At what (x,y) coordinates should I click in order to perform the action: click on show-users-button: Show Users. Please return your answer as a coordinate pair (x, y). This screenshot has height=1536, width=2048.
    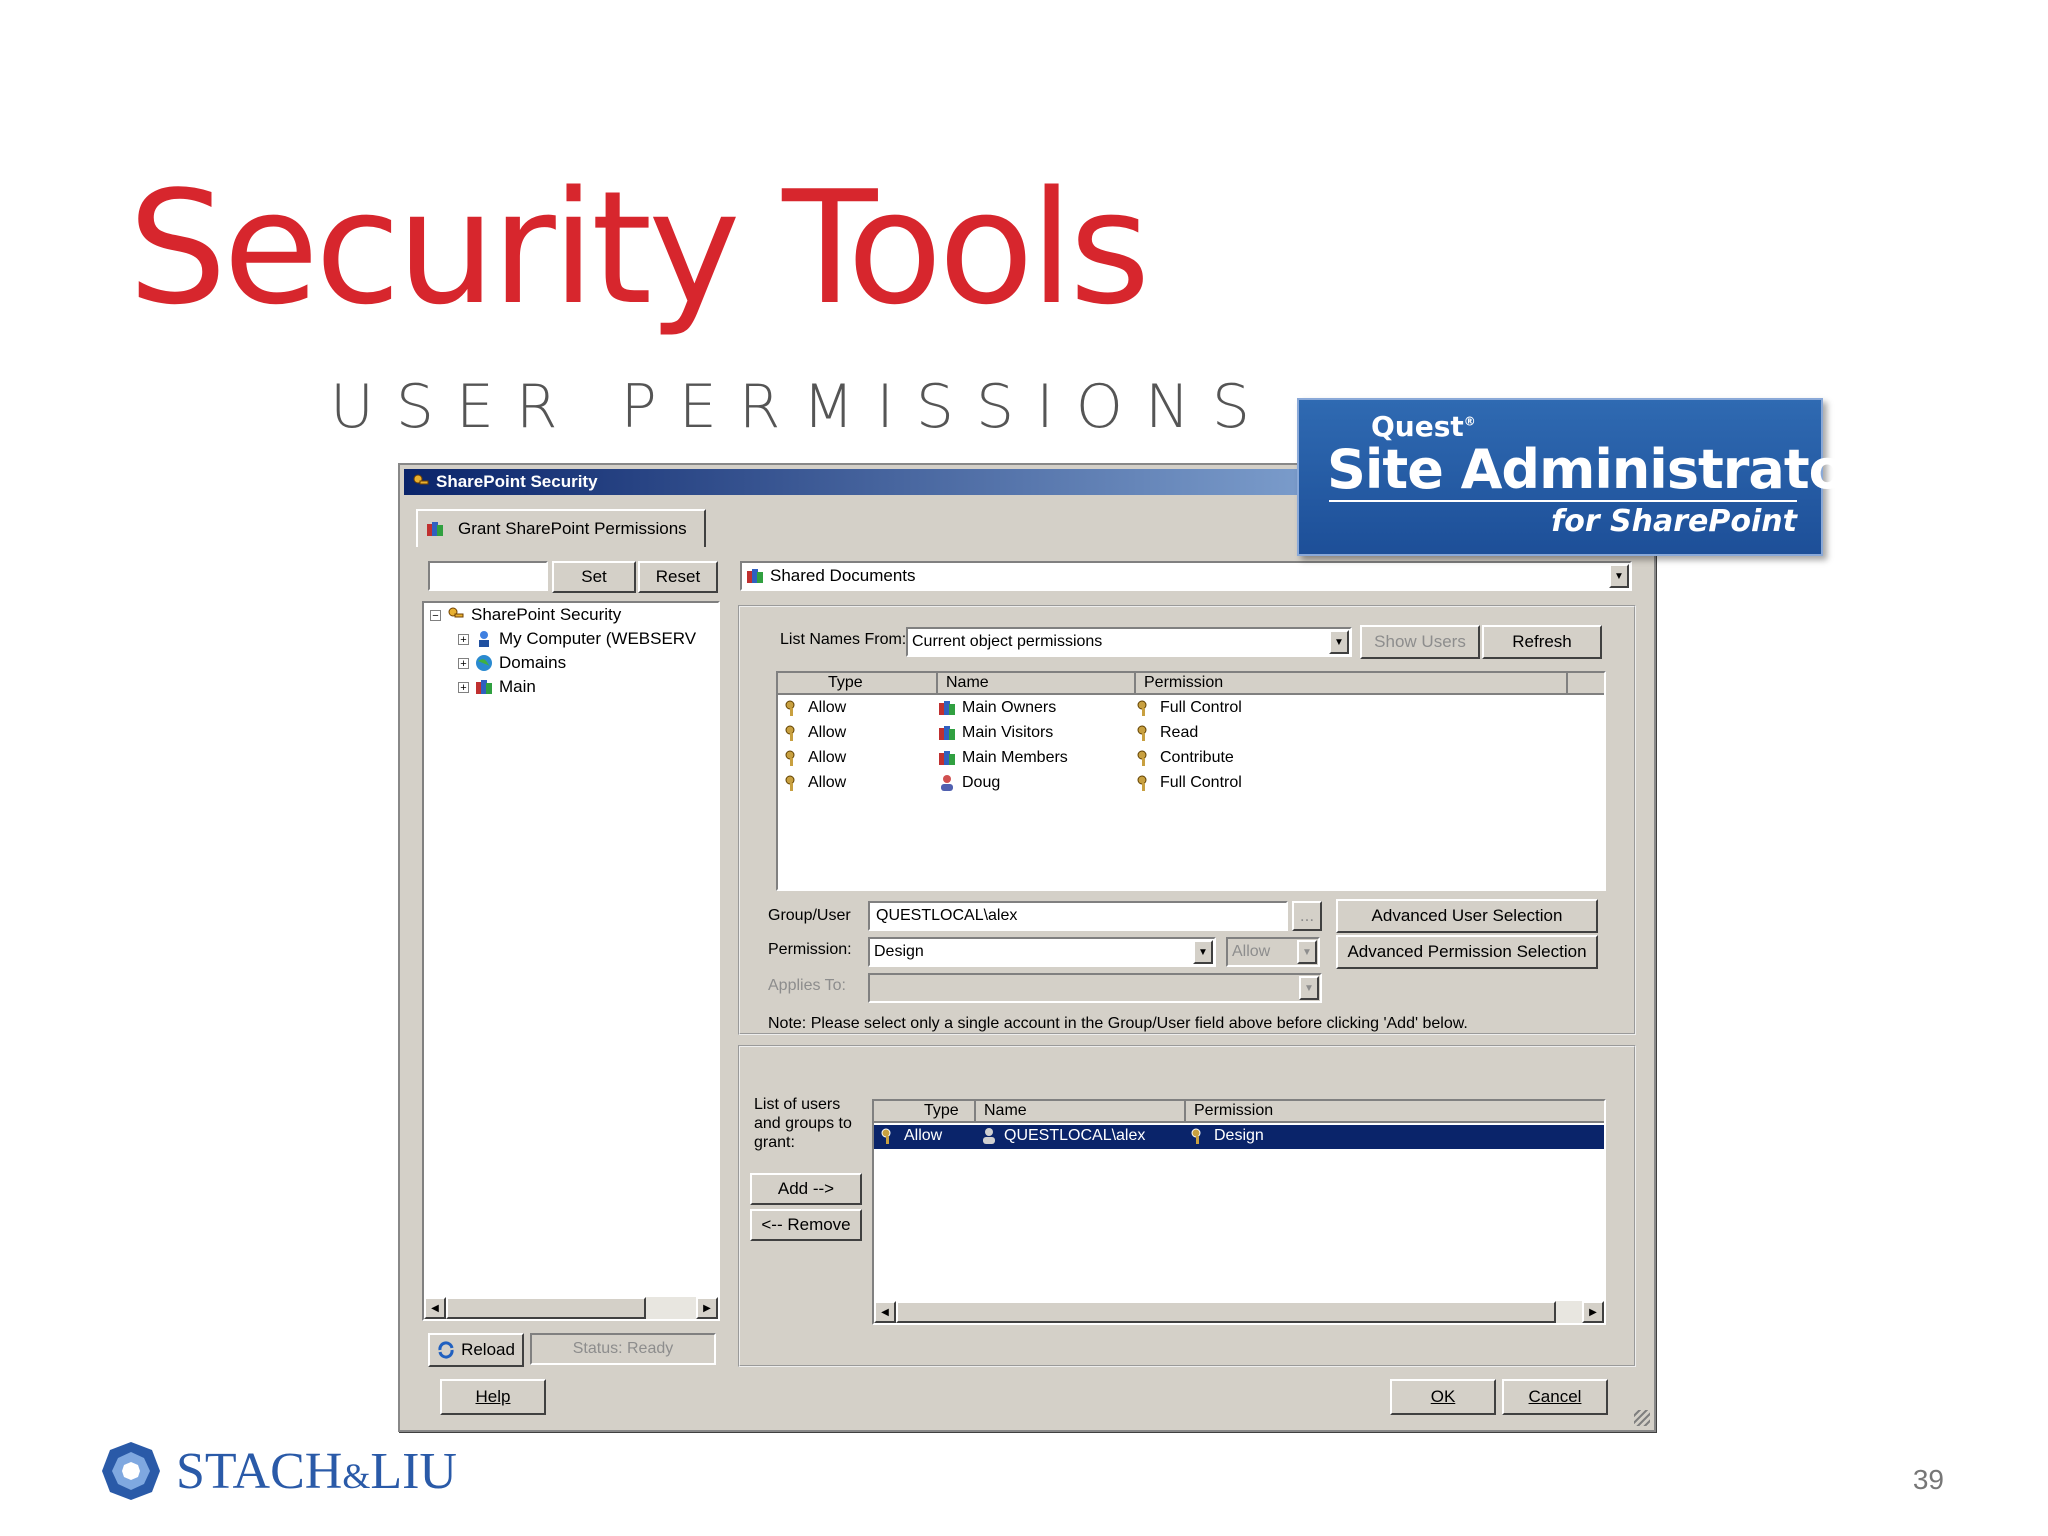
    Looking at the image, I should click on (1420, 642).